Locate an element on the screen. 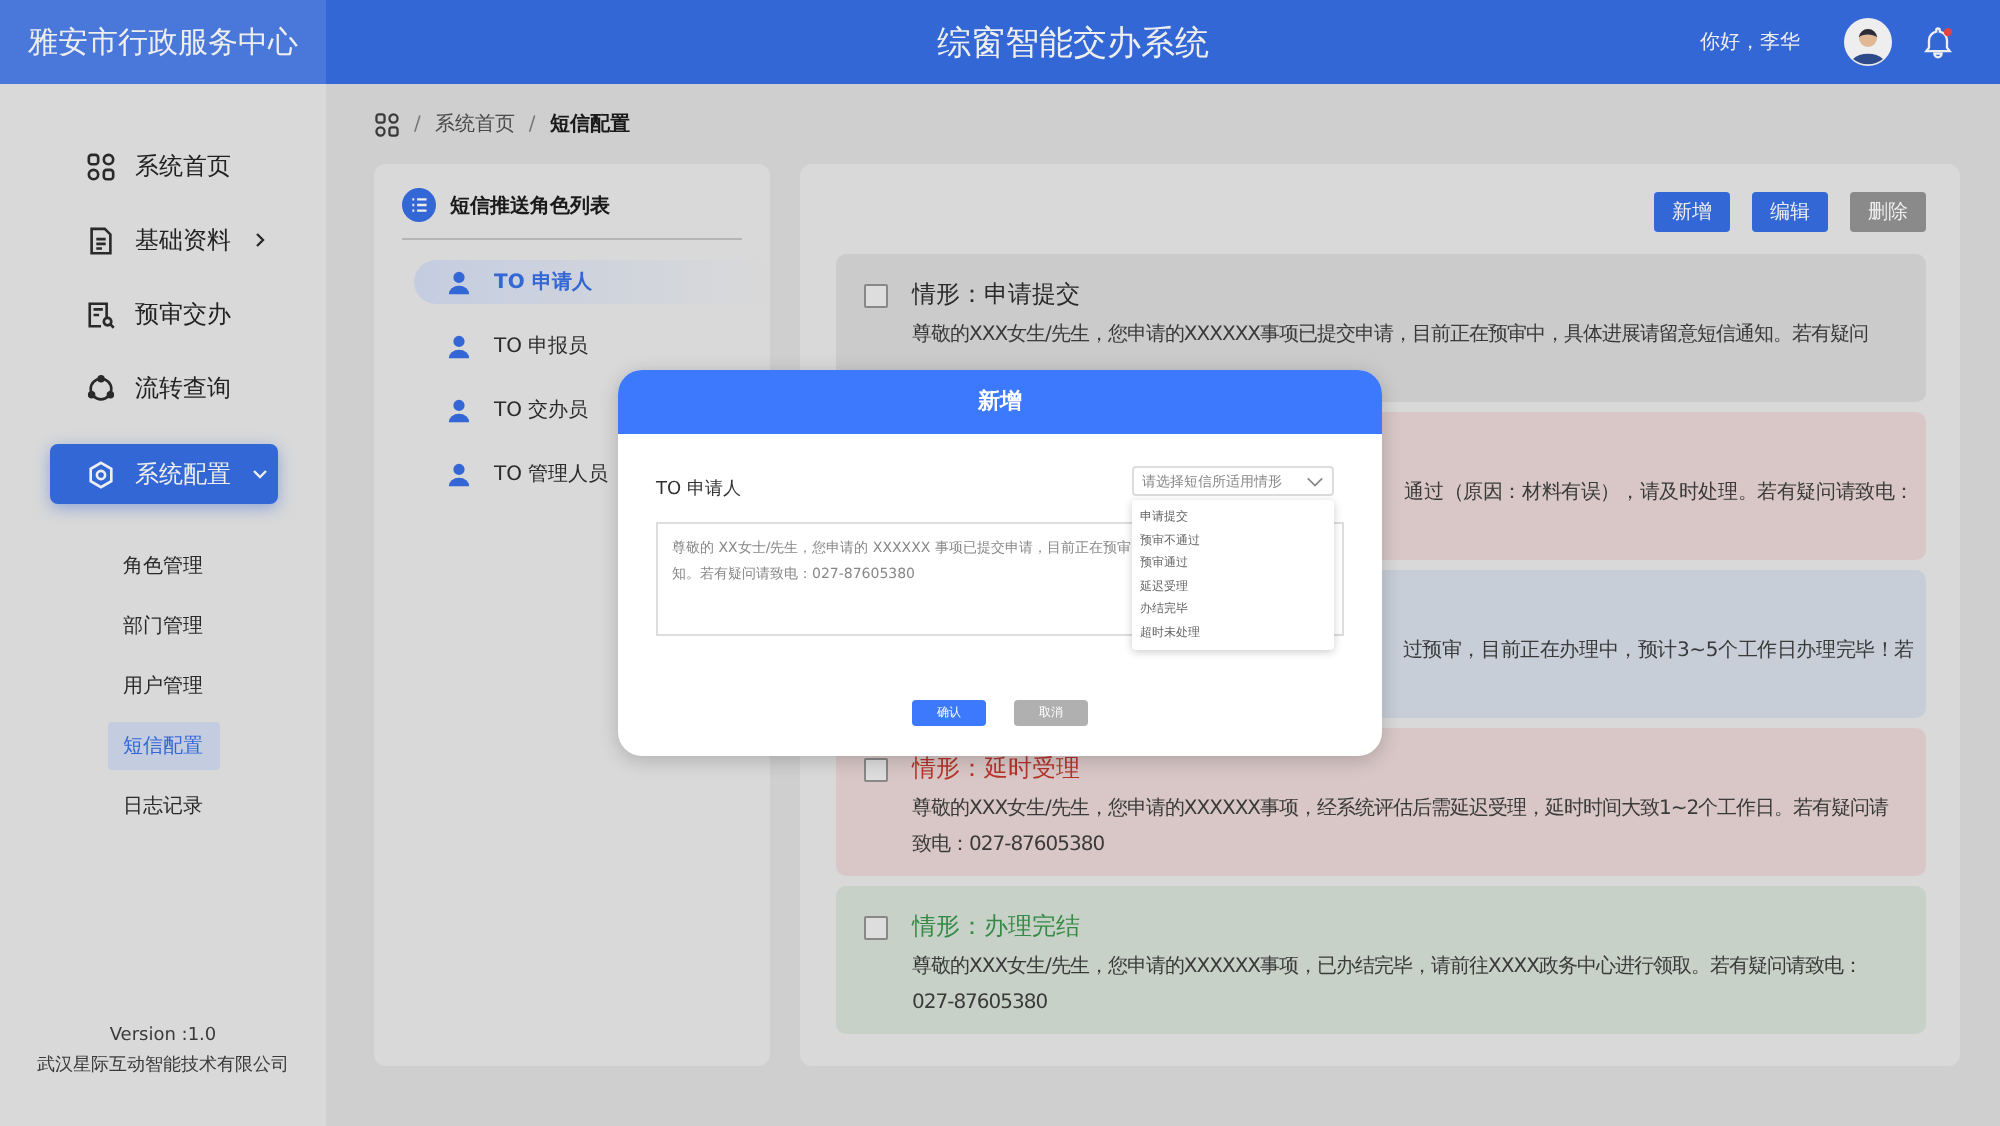 The height and width of the screenshot is (1126, 2000). role-item: TO 申报员 is located at coordinates (592, 346).